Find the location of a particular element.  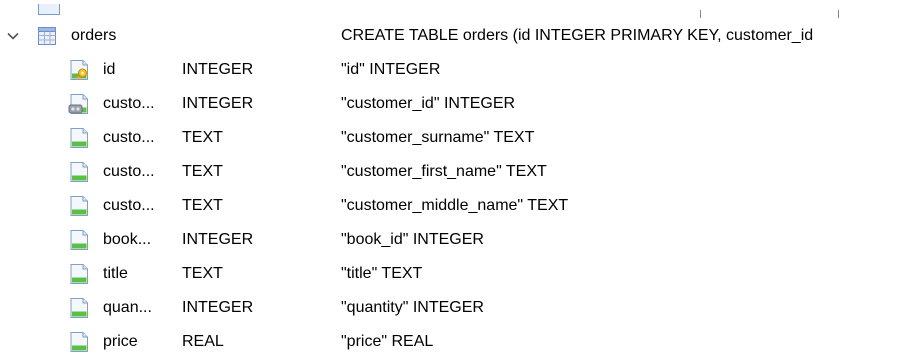

tree-item-field: book... INTEGER "book_id" INTEGER is located at coordinates (460, 240).